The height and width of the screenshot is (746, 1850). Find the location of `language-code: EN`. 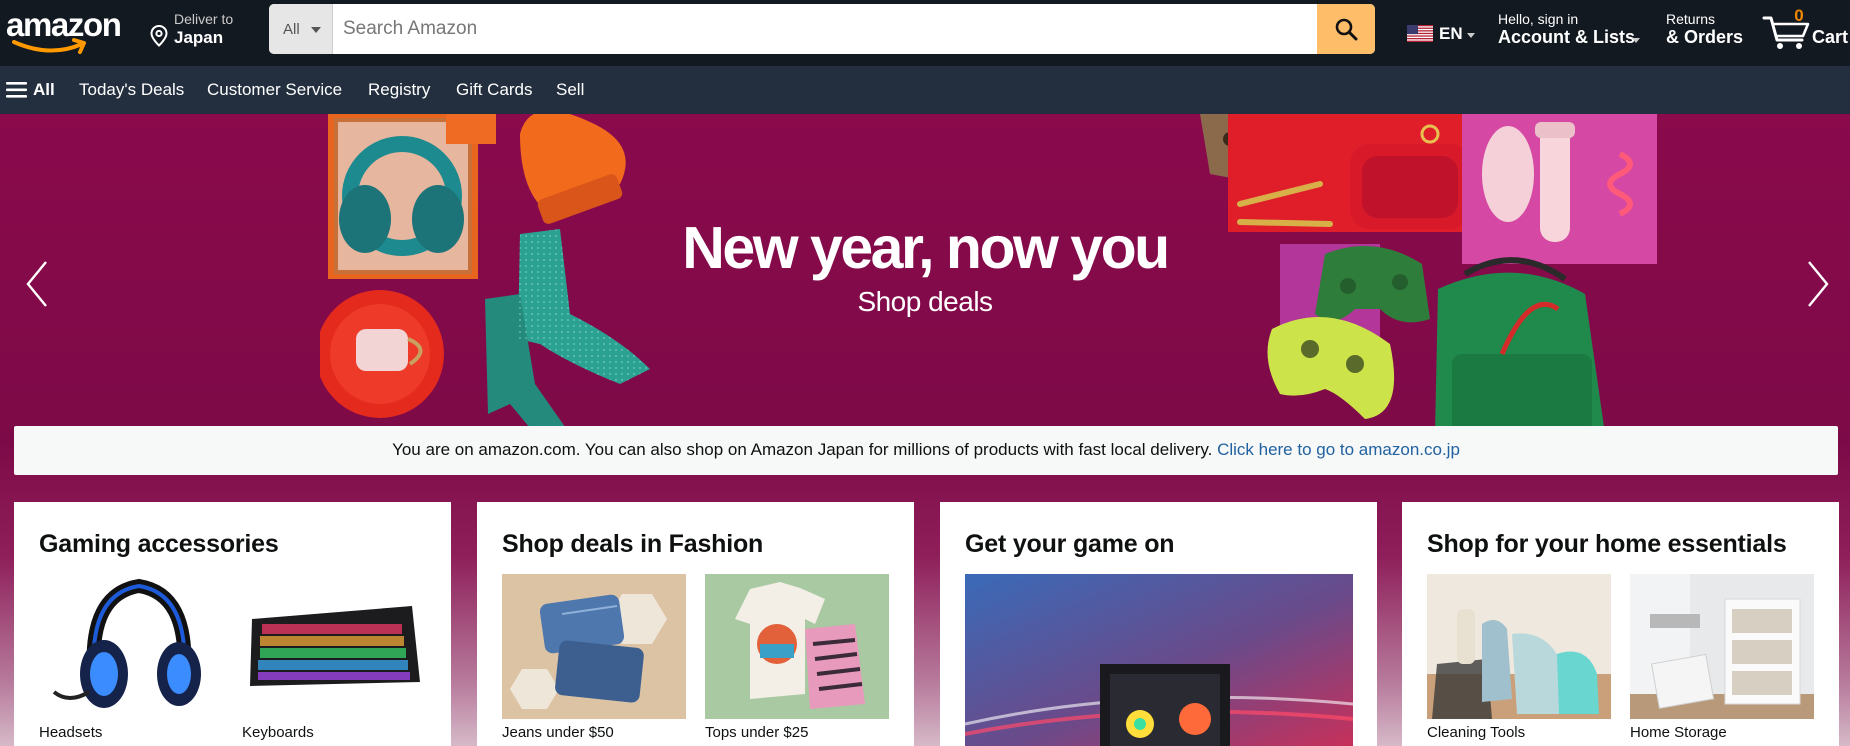

language-code: EN is located at coordinates (1451, 33).